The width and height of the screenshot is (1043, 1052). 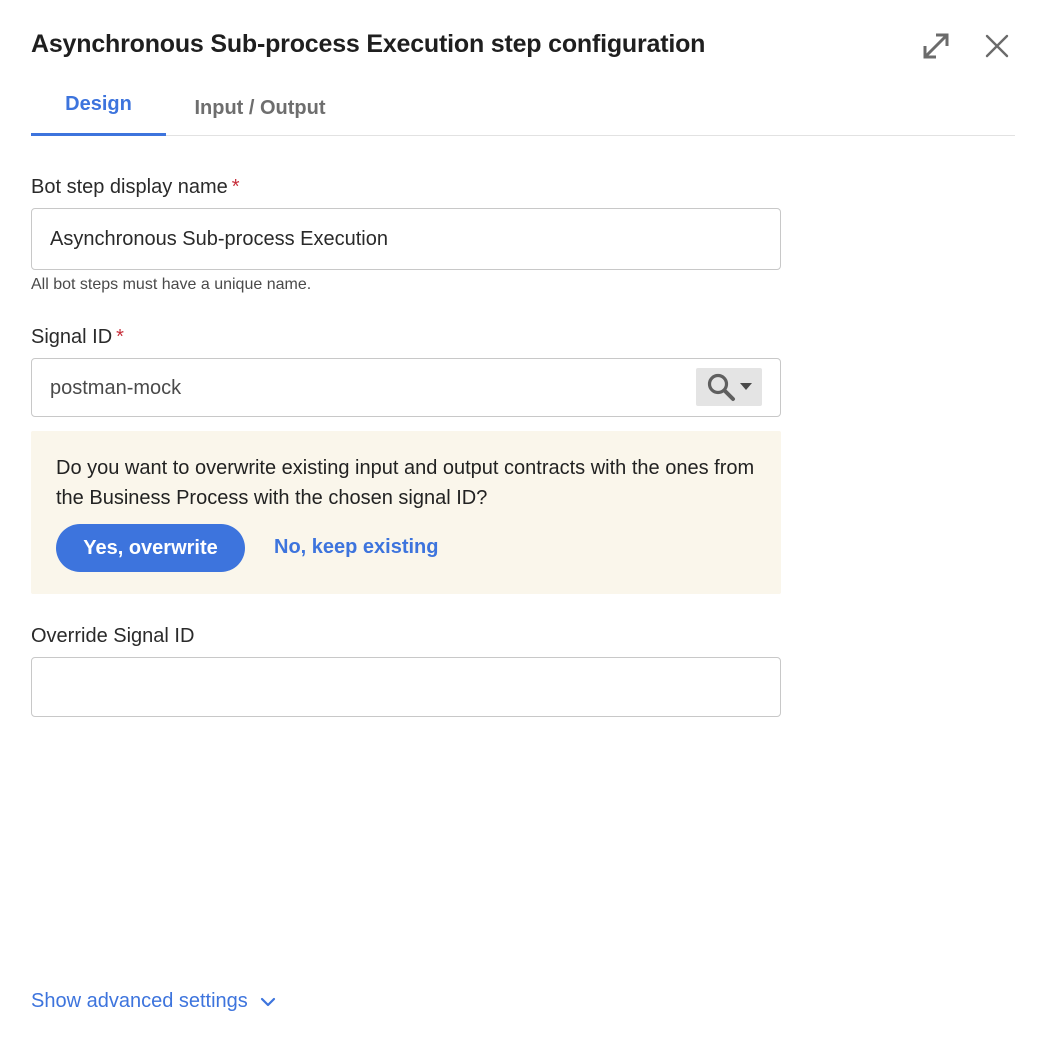 I want to click on caret-down-icon, so click(x=746, y=386).